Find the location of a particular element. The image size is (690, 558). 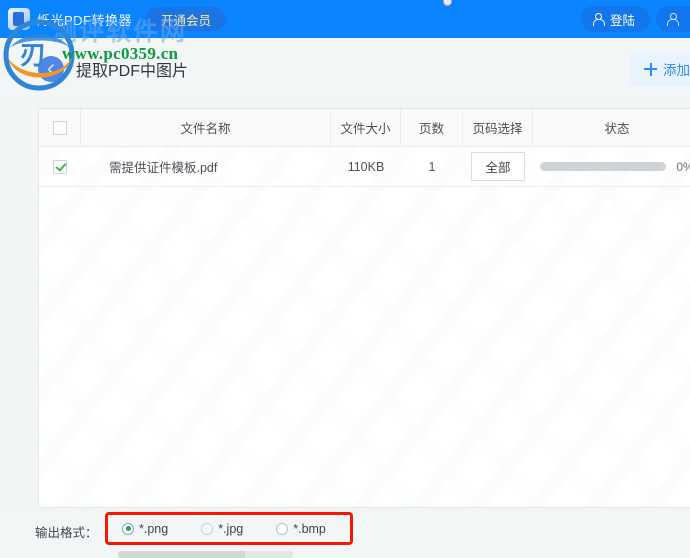

back-button is located at coordinates (51, 69).